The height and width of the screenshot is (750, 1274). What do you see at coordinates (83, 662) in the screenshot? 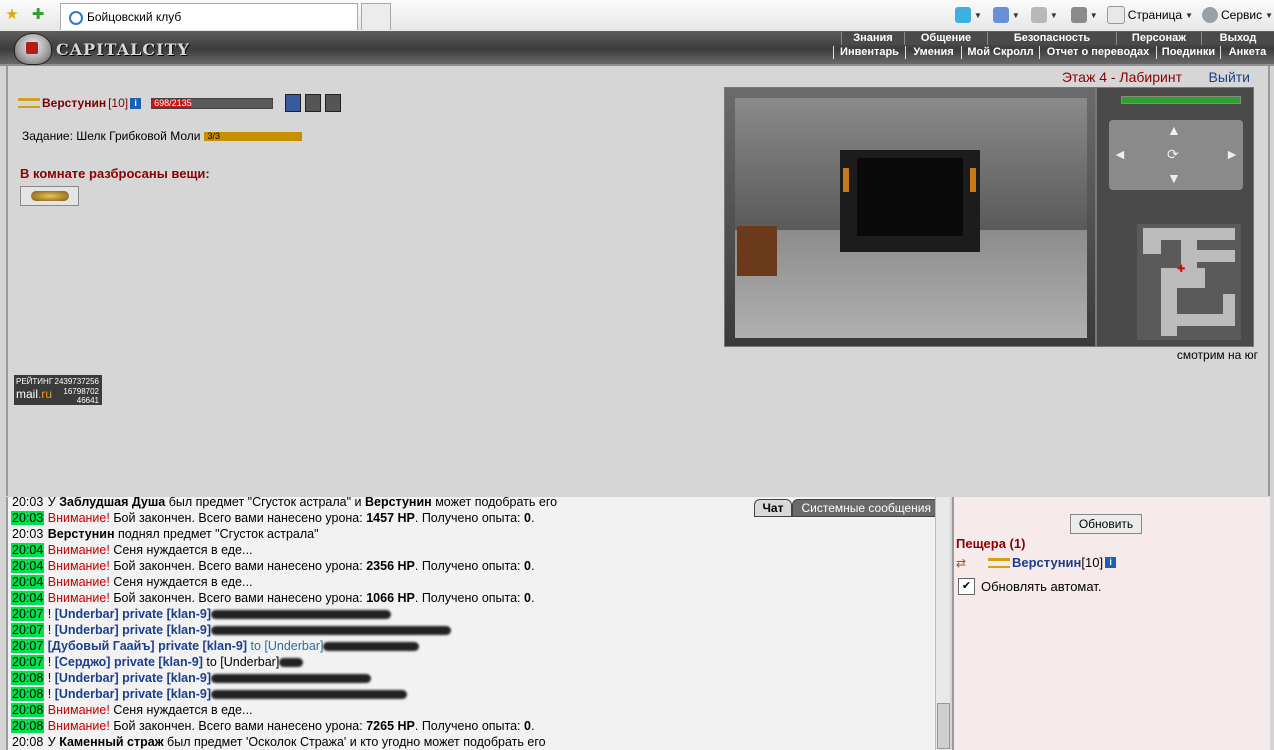
I see `chat-sender: [Серджо]` at bounding box center [83, 662].